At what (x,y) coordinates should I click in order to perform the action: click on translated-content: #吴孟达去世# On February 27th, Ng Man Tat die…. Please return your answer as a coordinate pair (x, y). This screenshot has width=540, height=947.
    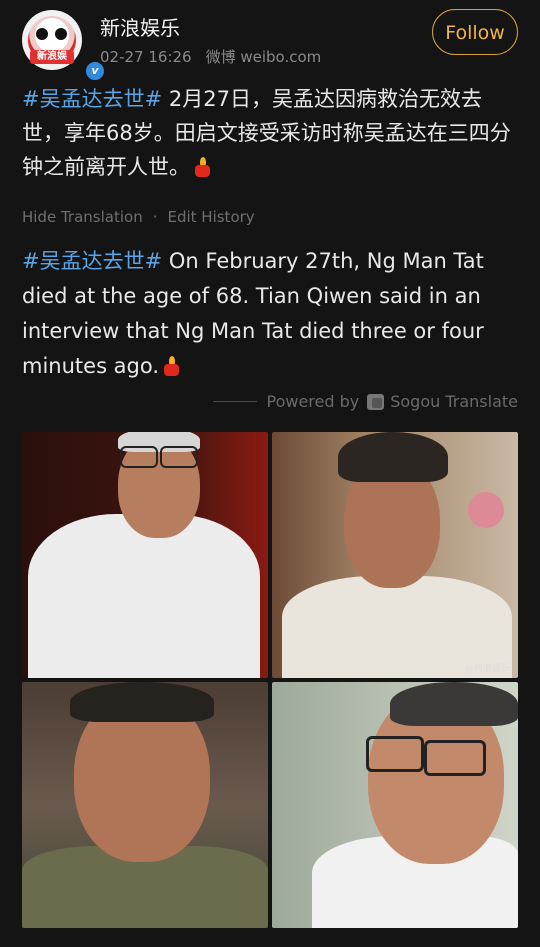
    Looking at the image, I should click on (272, 314).